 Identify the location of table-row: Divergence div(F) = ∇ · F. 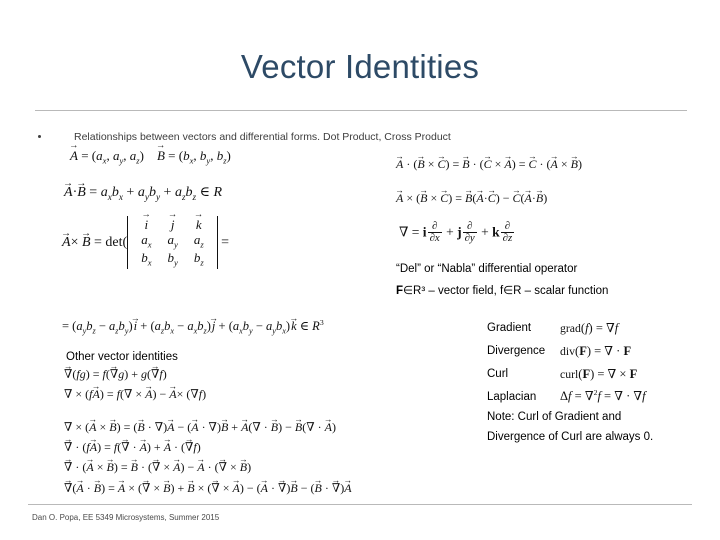
(566, 350).